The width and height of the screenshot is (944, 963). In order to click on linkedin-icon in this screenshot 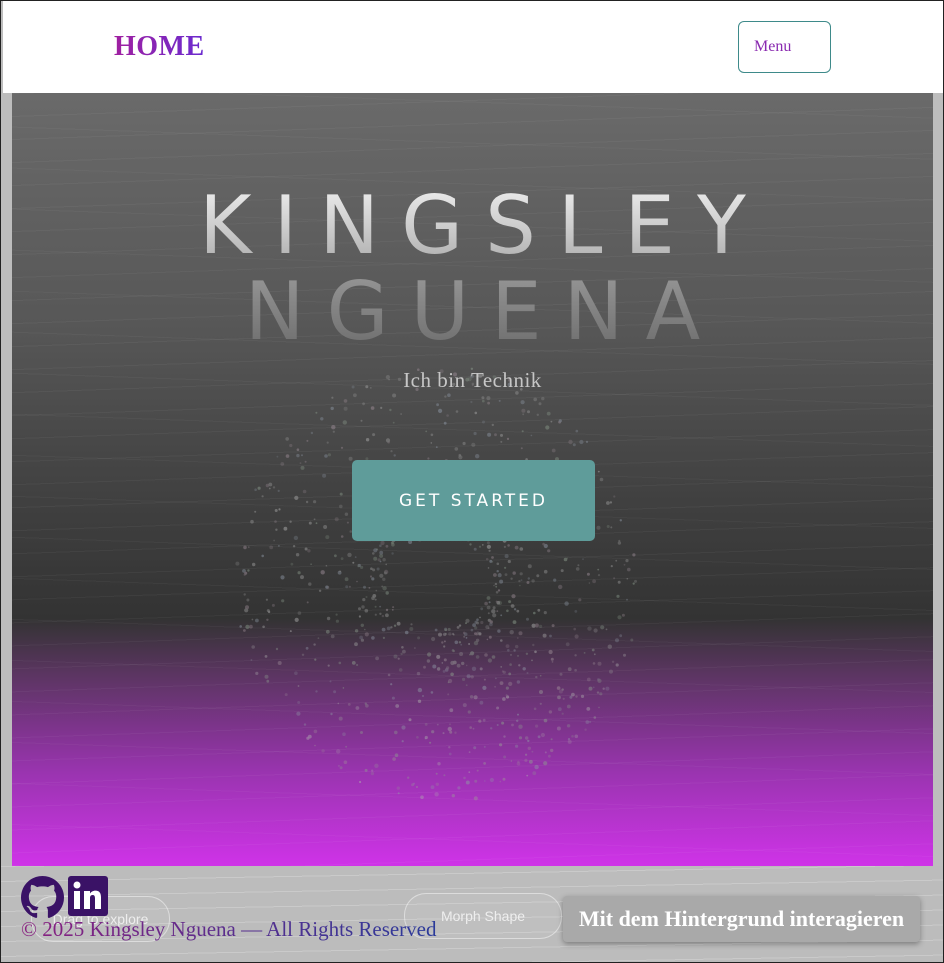, I will do `click(88, 896)`.